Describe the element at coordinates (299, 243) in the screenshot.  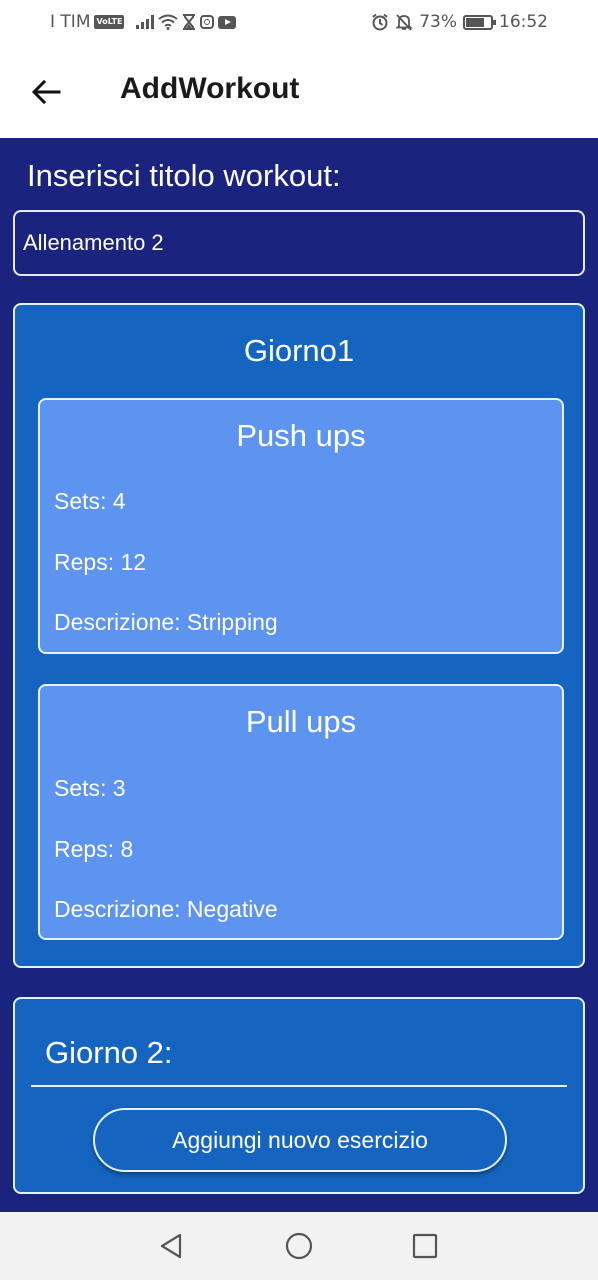
I see `workout-title-input: Allenamento 2` at that location.